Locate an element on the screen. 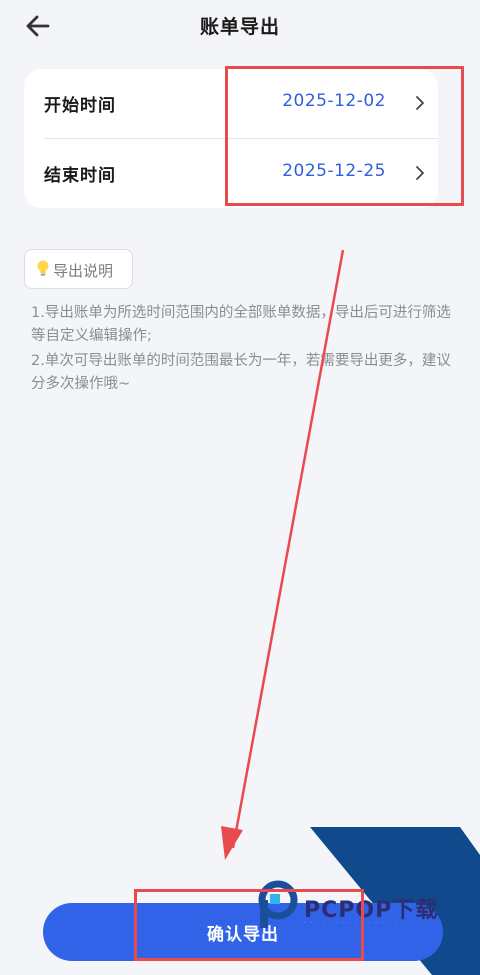  lightbulb-icon is located at coordinates (43, 268).